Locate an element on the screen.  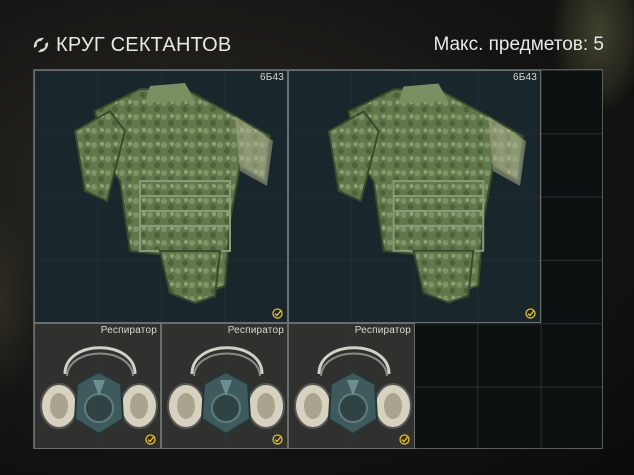
max-items-counter: Макс. предметов: 5 is located at coordinates (518, 44).